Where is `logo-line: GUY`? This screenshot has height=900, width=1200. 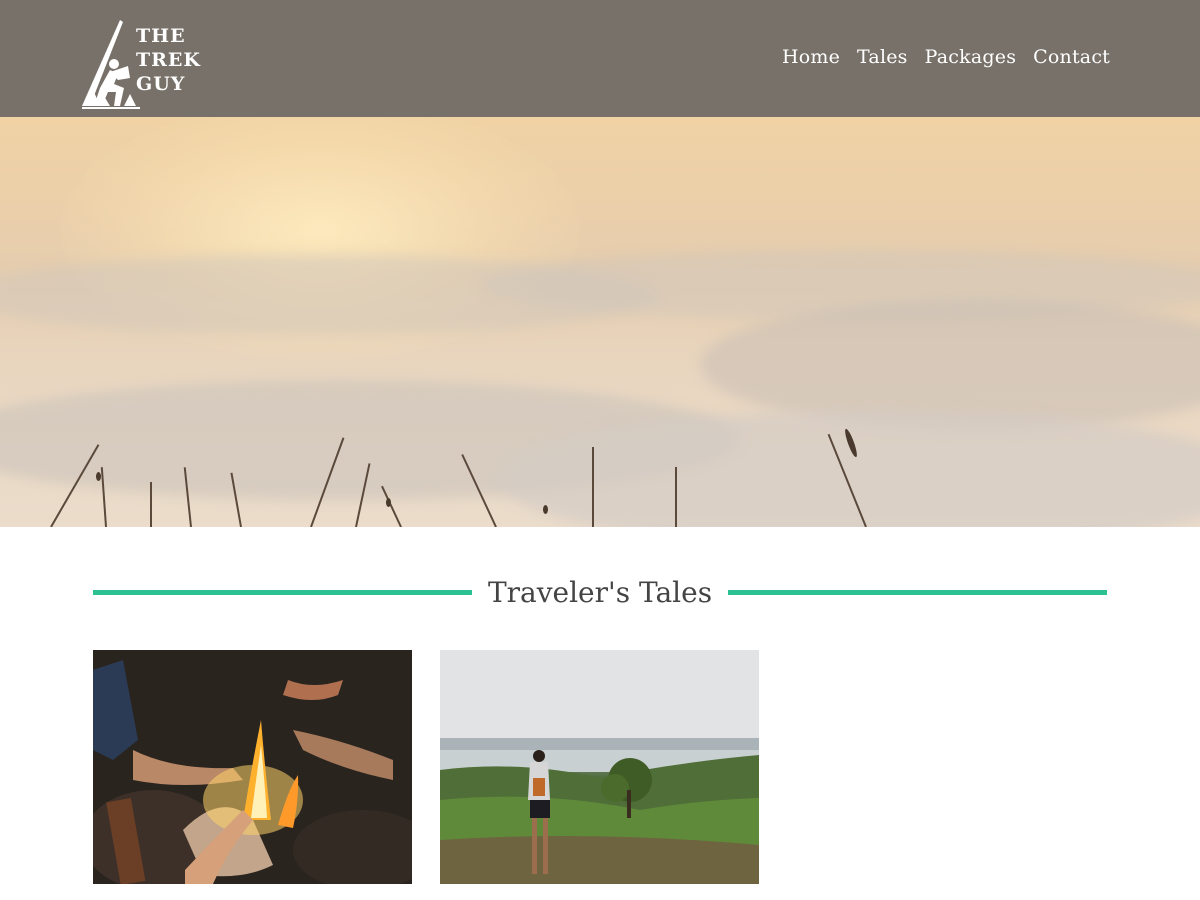 logo-line: GUY is located at coordinates (161, 84).